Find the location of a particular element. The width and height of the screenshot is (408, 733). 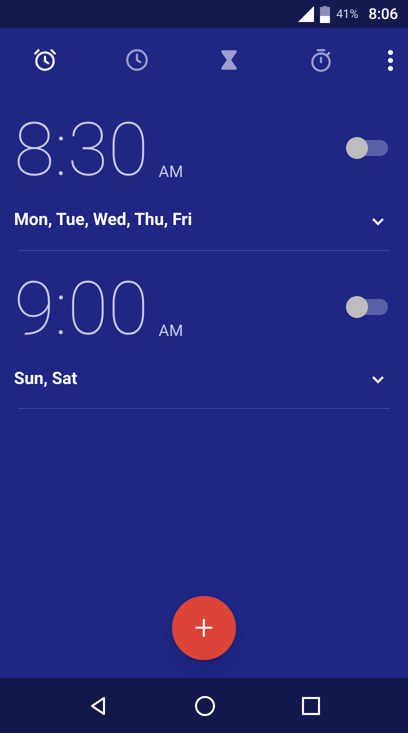

add-alarm-button: + is located at coordinates (204, 628).